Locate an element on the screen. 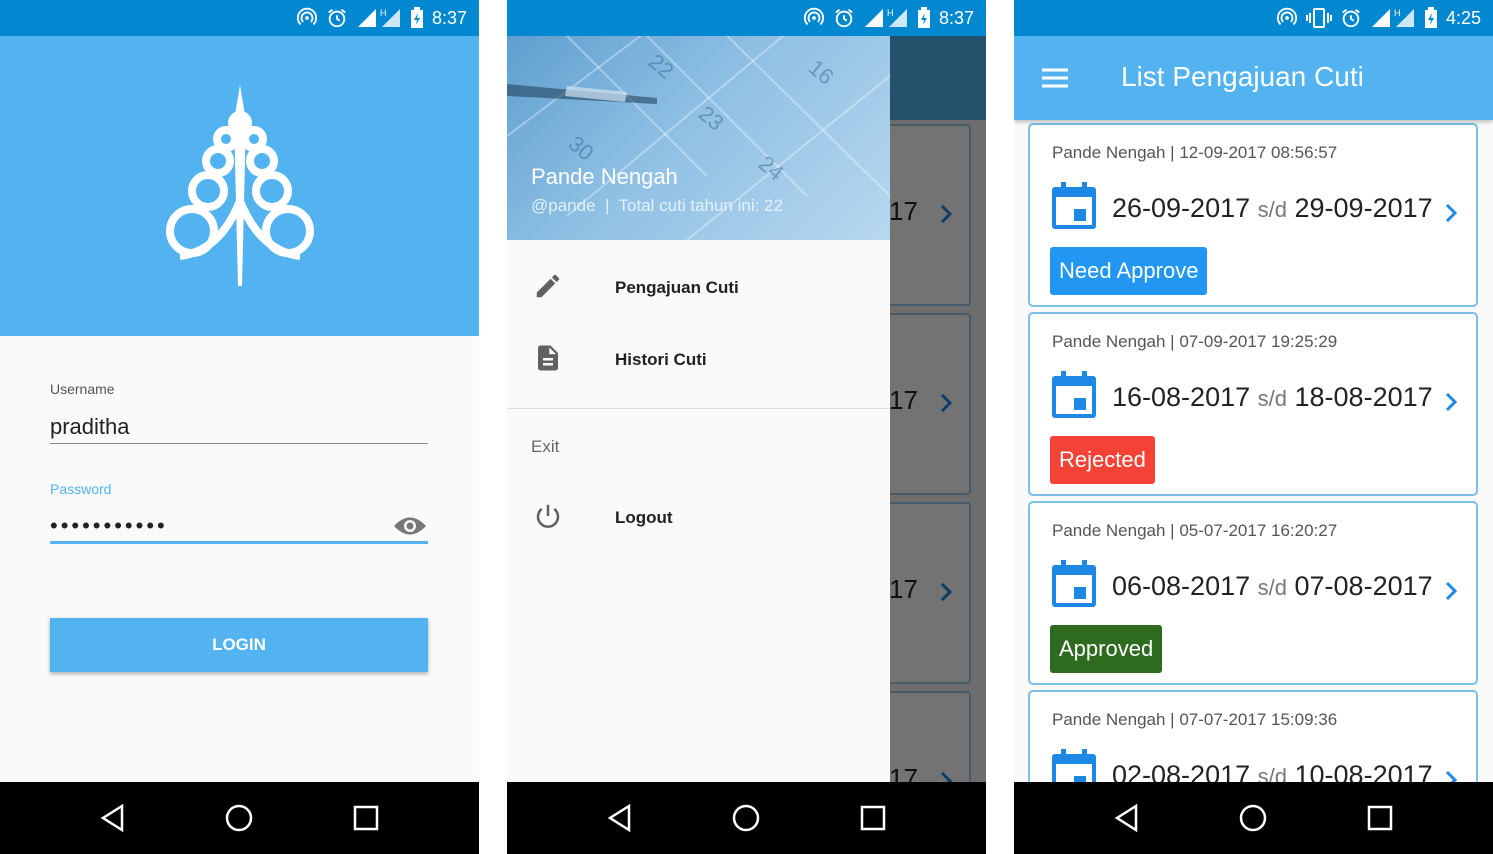  page-title: List Pengajuan Cuti is located at coordinates (1242, 76).